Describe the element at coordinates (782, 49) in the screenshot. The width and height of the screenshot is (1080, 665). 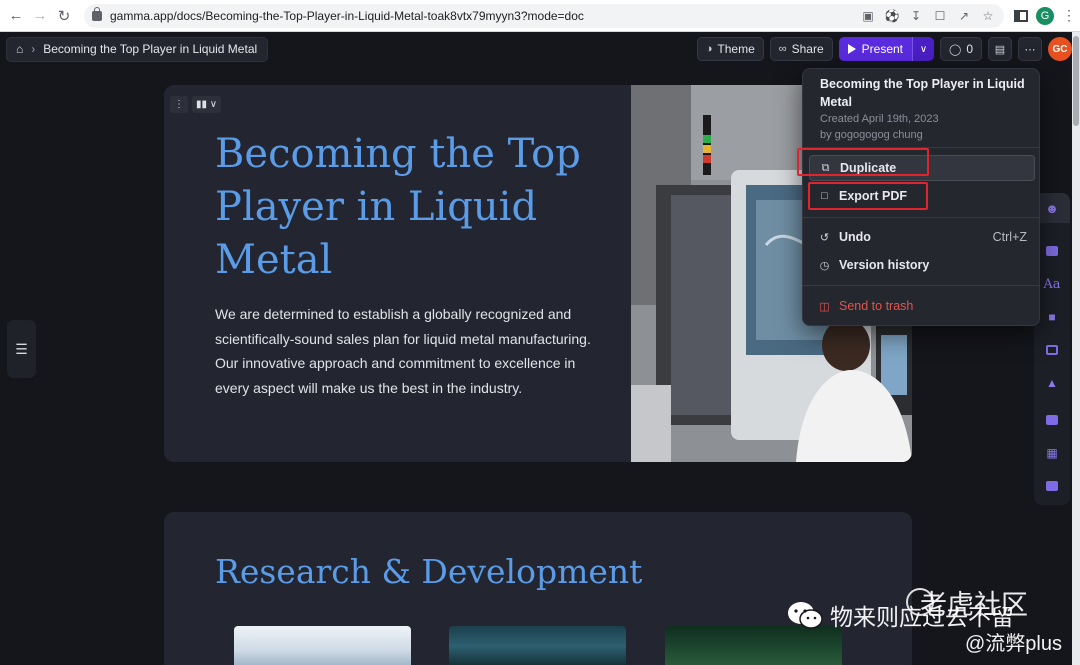
I see `link-icon: ∞` at that location.